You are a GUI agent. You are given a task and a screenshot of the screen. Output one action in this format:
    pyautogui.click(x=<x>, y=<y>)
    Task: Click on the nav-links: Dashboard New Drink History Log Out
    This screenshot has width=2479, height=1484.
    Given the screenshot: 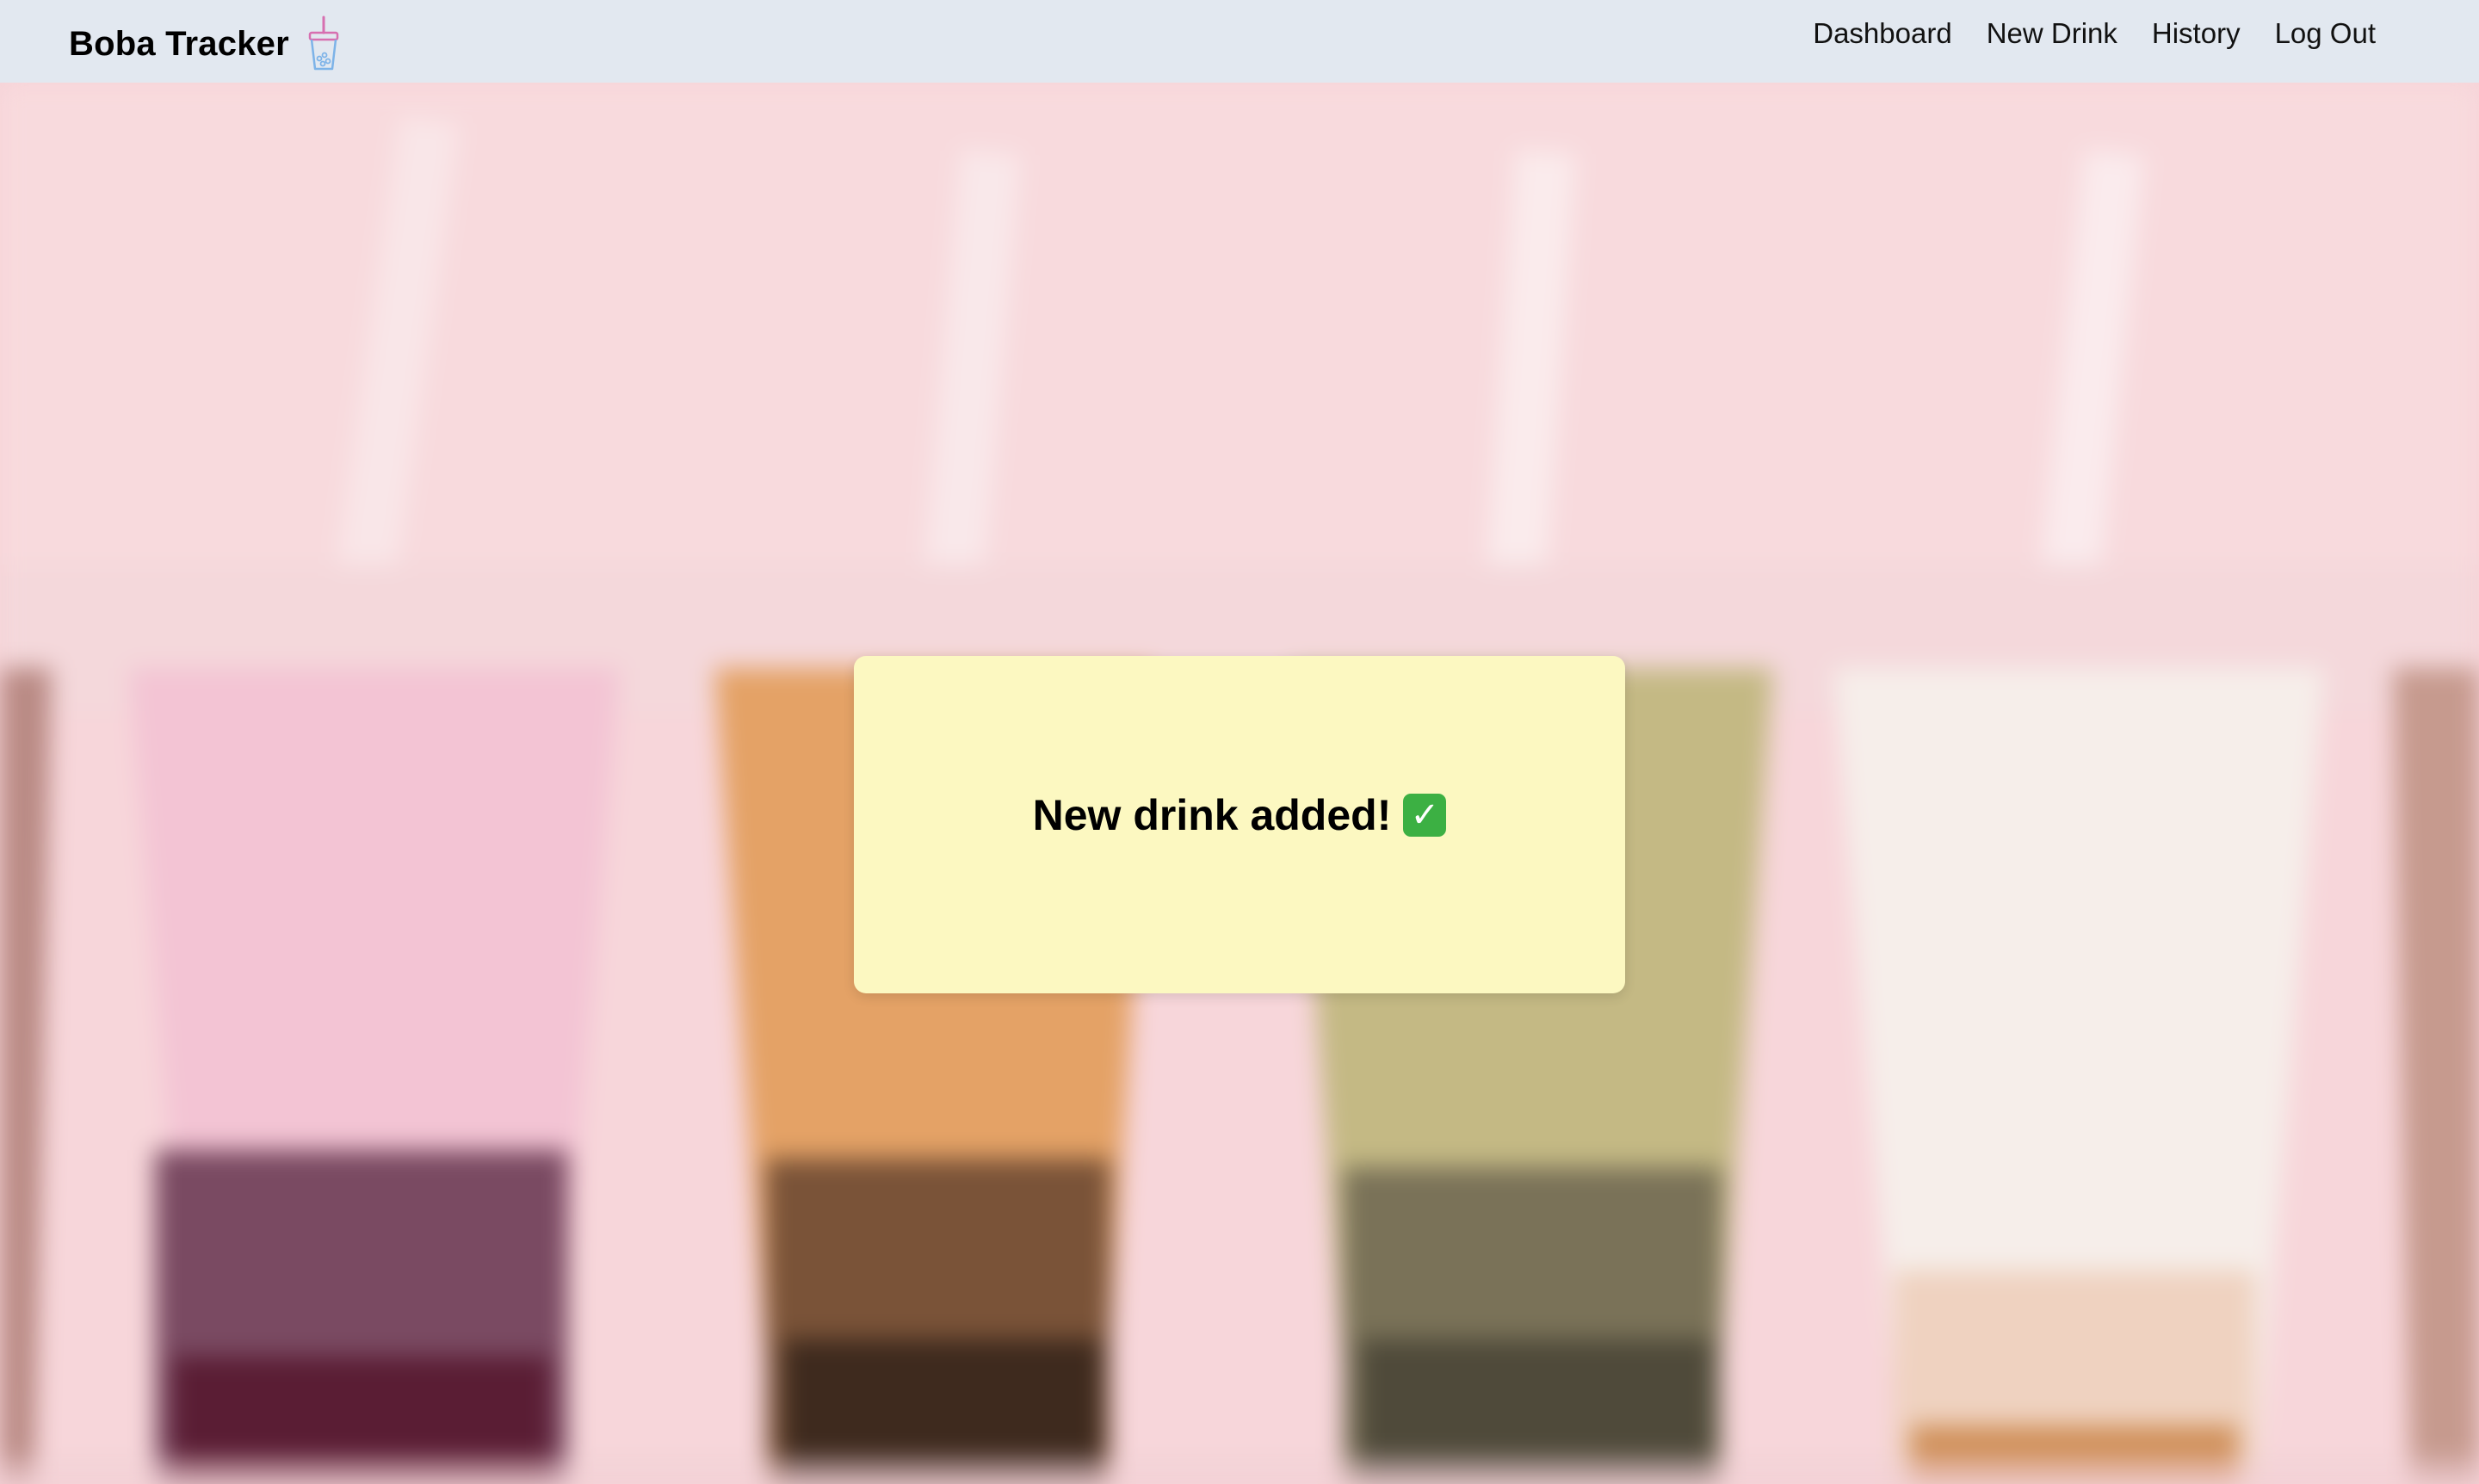 What is the action you would take?
    pyautogui.click(x=2094, y=33)
    